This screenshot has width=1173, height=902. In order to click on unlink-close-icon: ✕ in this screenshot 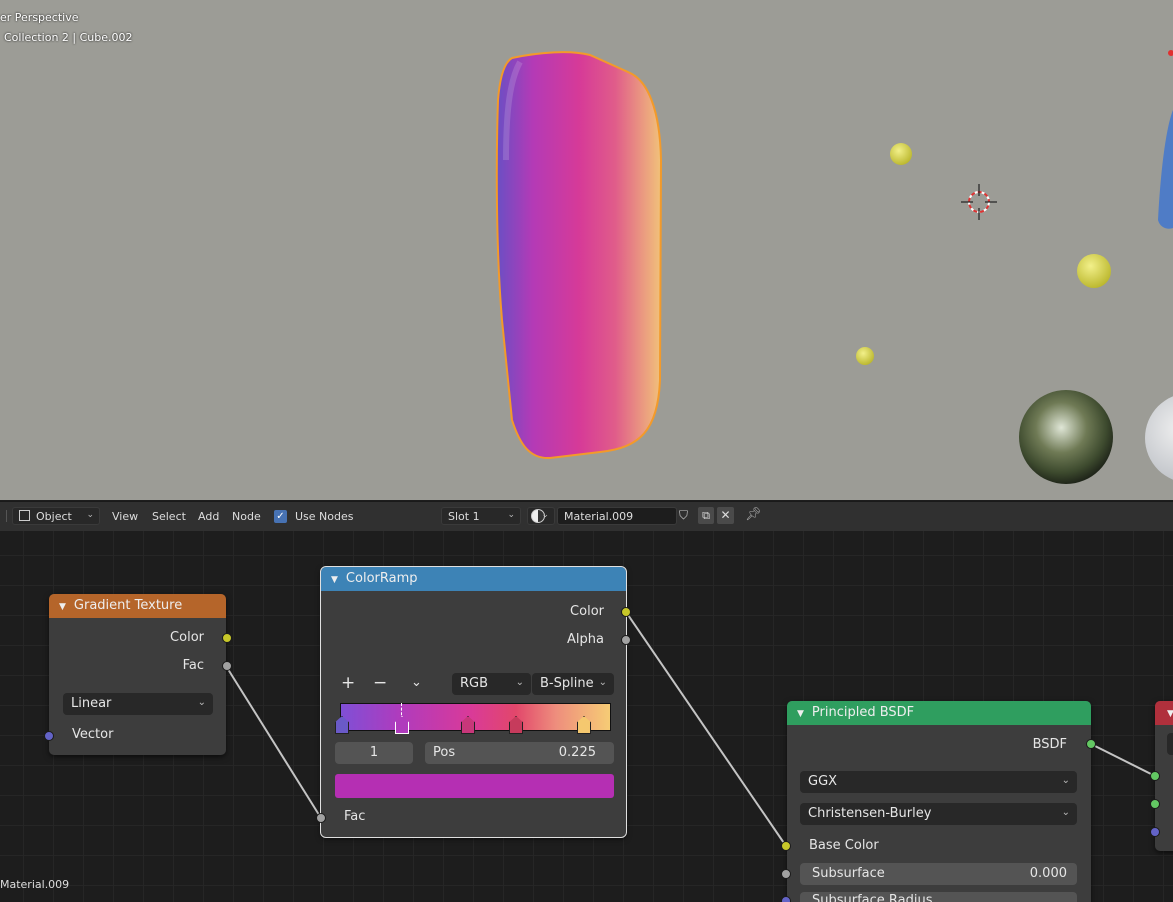, I will do `click(725, 515)`.